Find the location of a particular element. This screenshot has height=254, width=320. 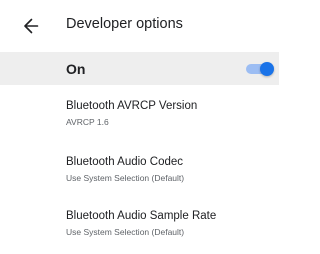

main-switch-label: On is located at coordinates (76, 69).